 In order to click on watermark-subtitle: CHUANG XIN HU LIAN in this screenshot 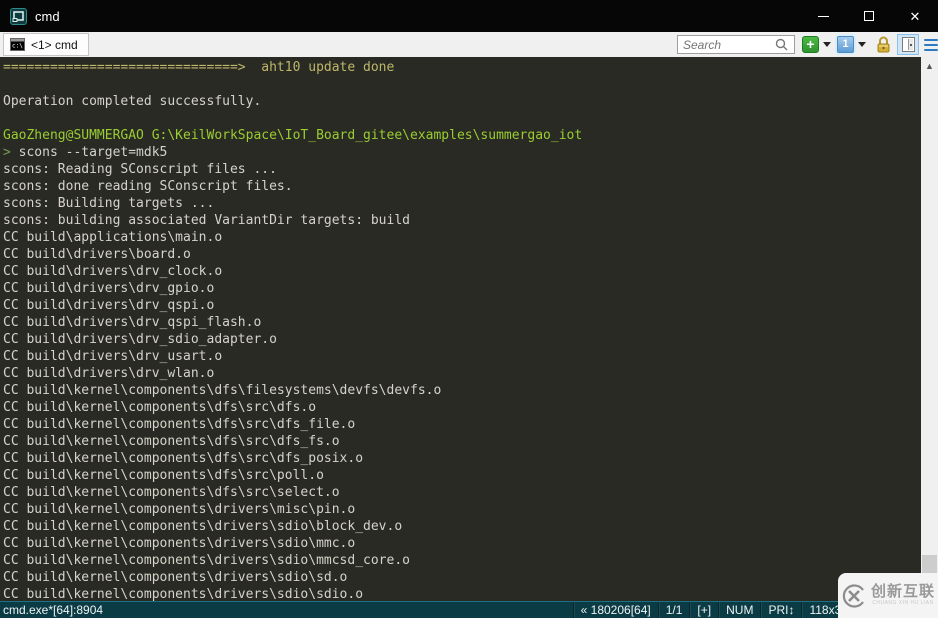, I will do `click(903, 603)`.